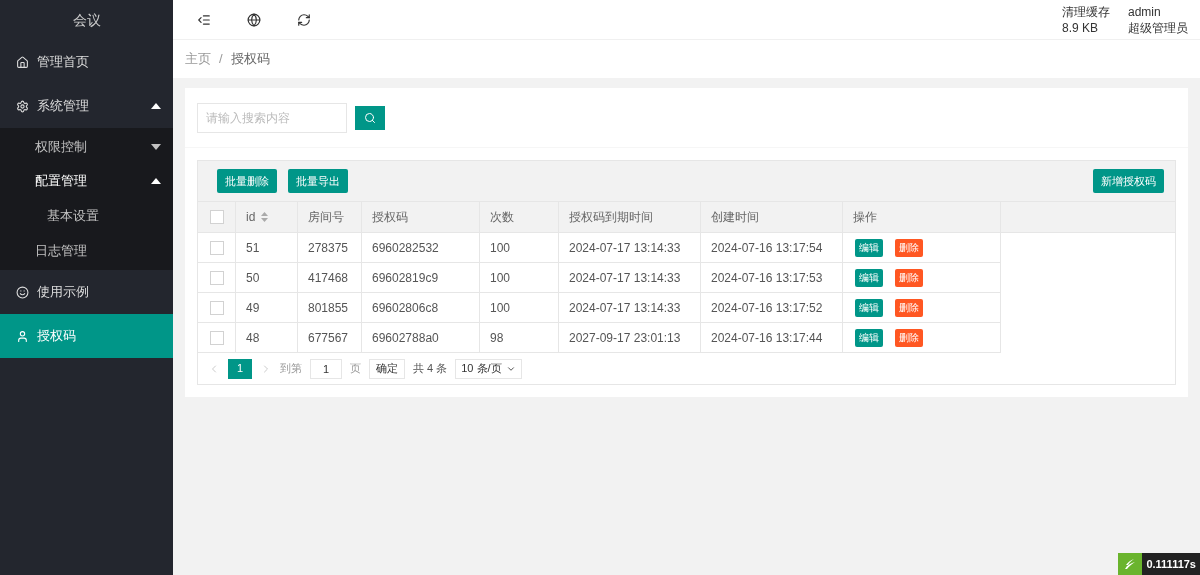  What do you see at coordinates (767, 278) in the screenshot?
I see `table-cell-text: 2024-07-16 13:17:53` at bounding box center [767, 278].